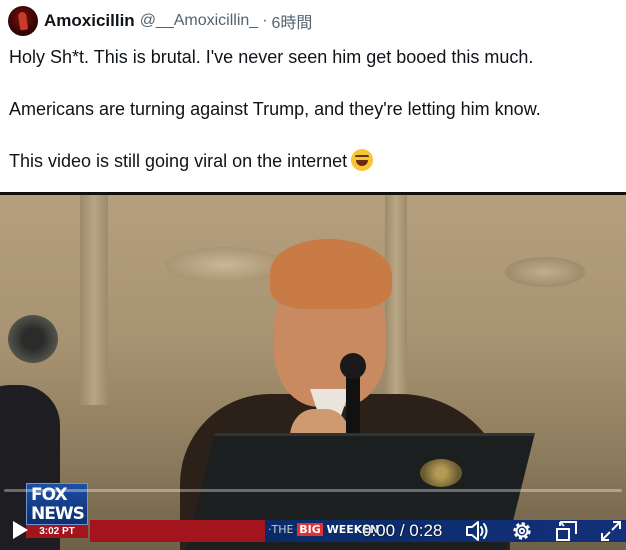  Describe the element at coordinates (23, 21) in the screenshot. I see `avatar` at that location.